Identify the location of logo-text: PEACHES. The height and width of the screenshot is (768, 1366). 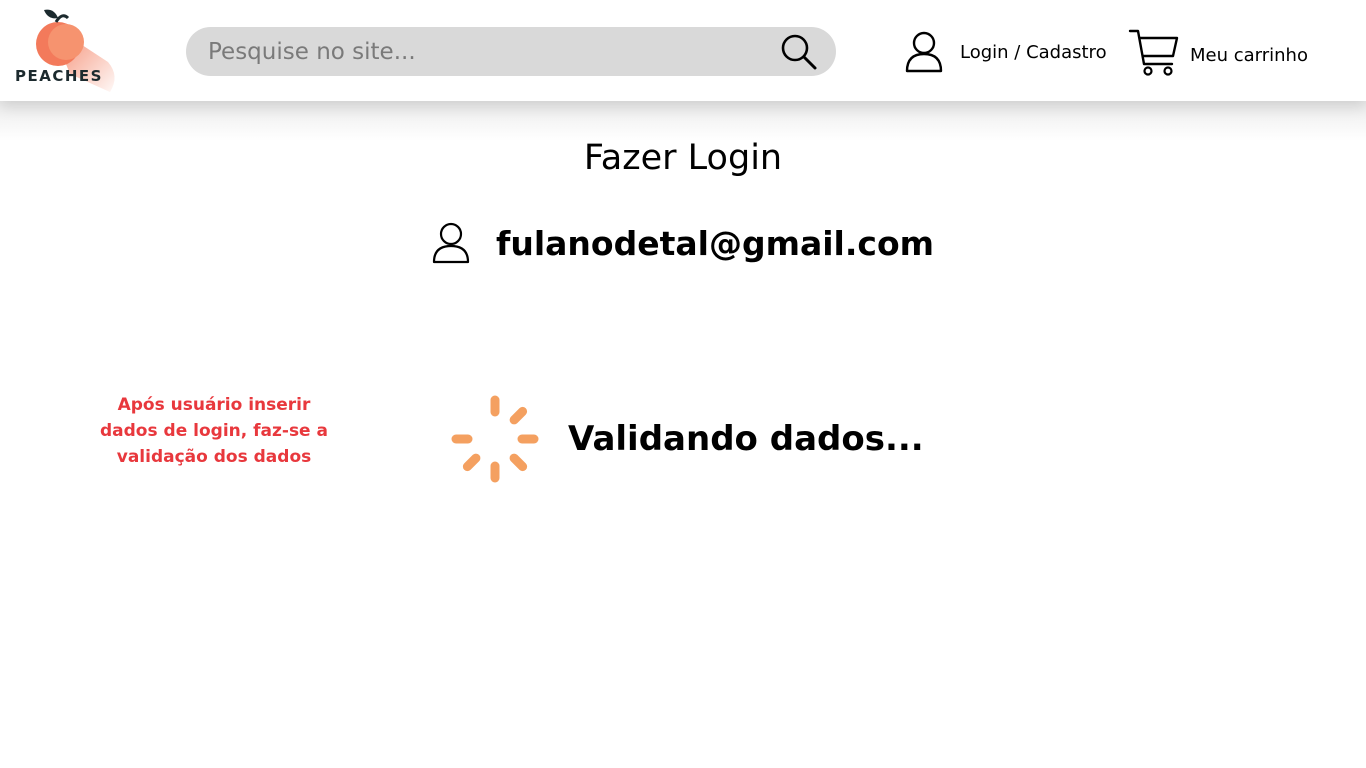
(59, 76).